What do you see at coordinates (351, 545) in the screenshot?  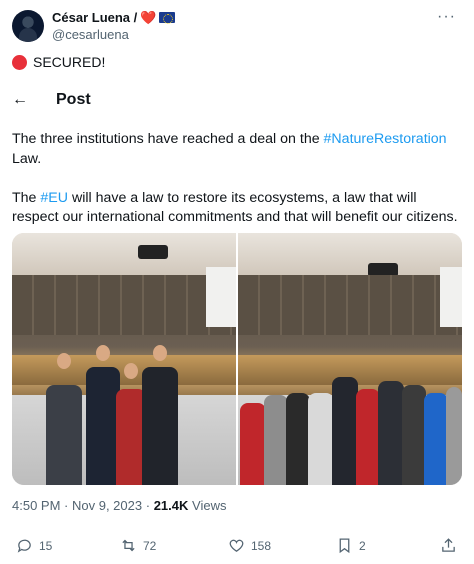 I see `bookmark-button: 2` at bounding box center [351, 545].